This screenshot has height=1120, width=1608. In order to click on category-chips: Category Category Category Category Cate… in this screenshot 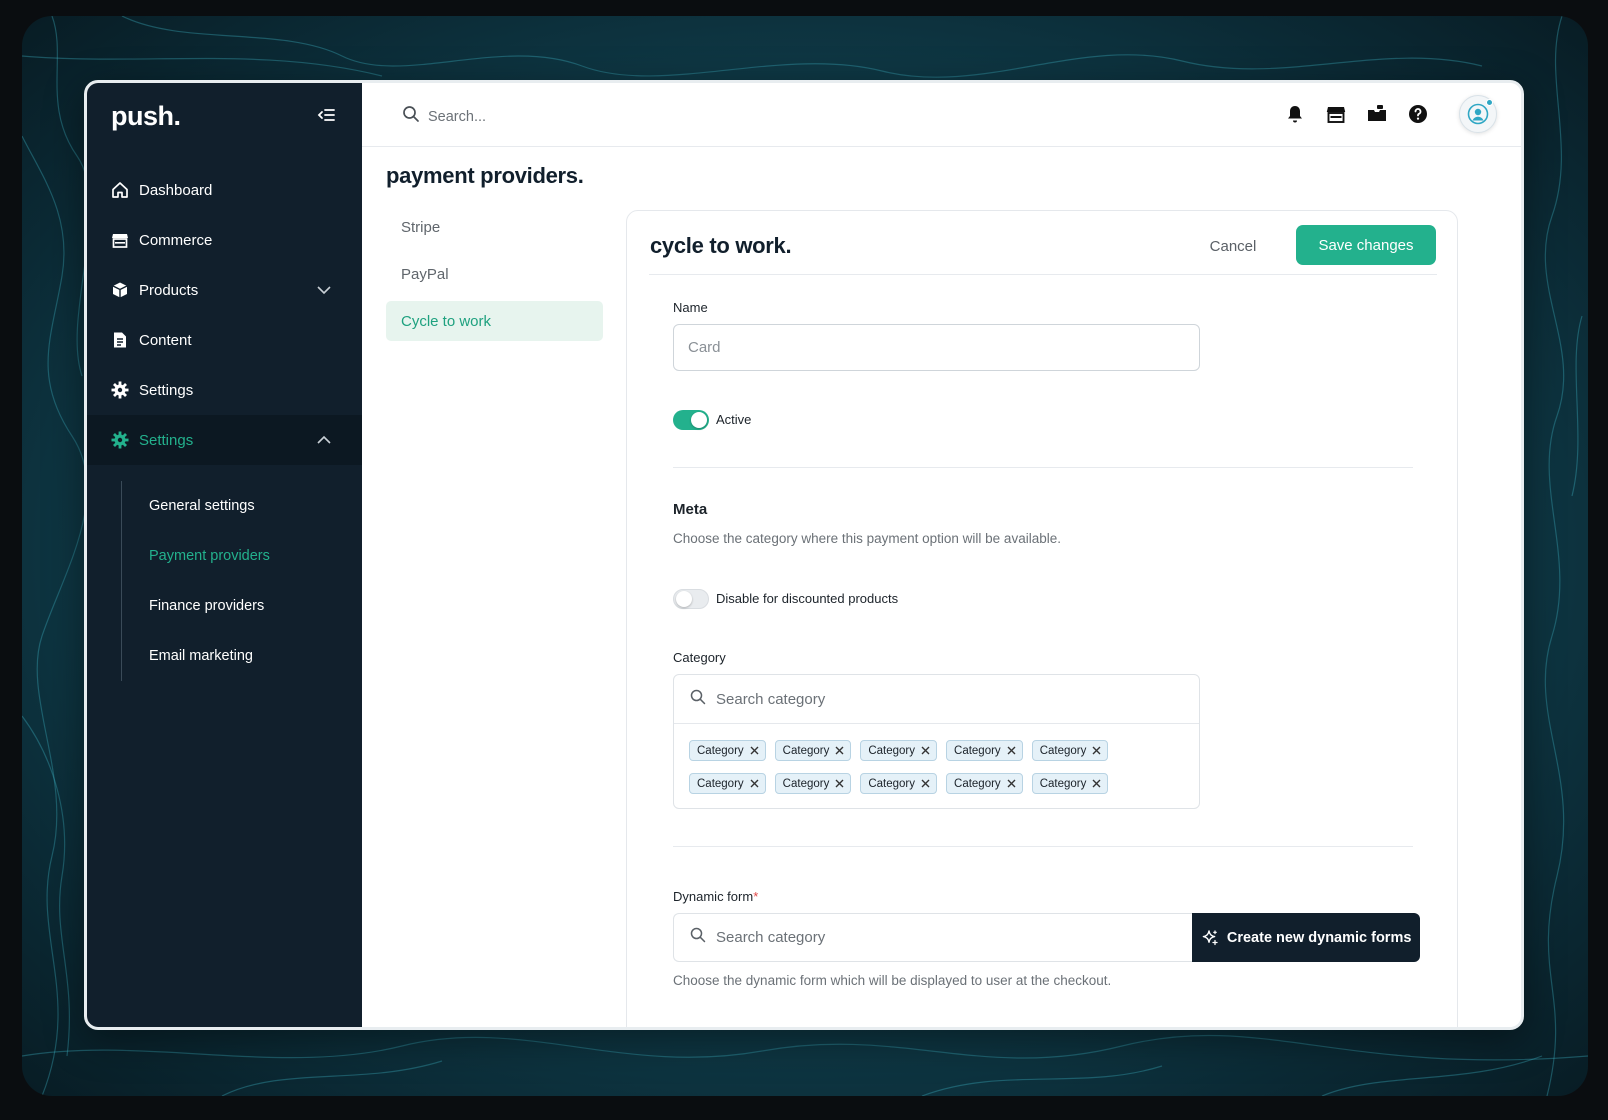, I will do `click(904, 765)`.